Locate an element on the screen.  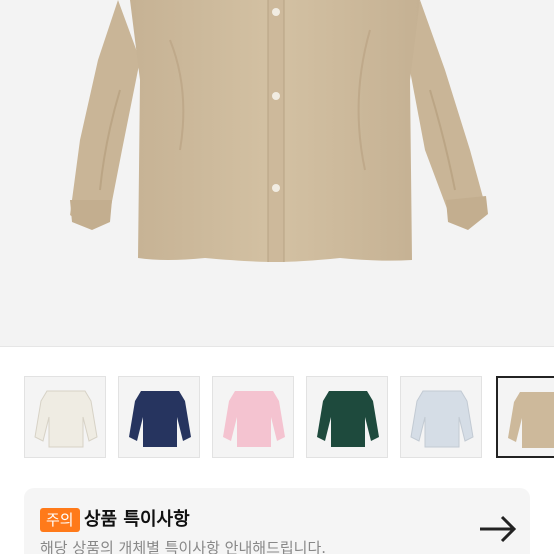
image-divider is located at coordinates (277, 346).